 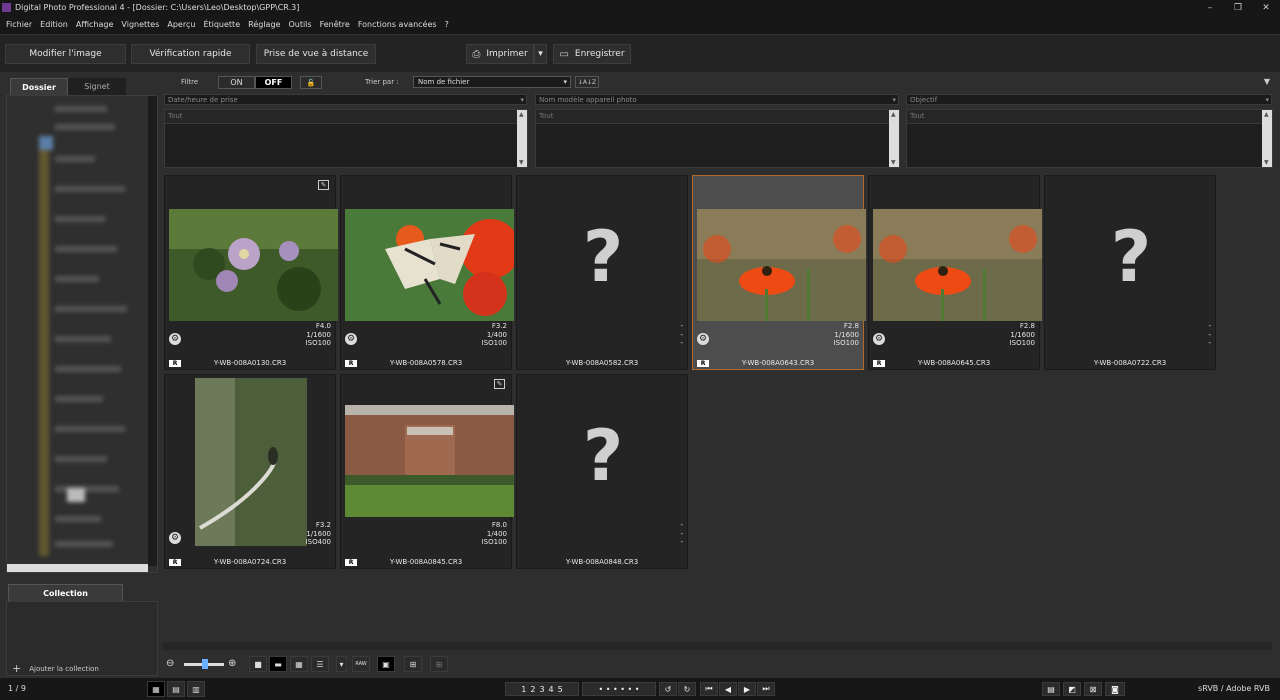 What do you see at coordinates (341, 664) in the screenshot?
I see `view-dropdown: ▾` at bounding box center [341, 664].